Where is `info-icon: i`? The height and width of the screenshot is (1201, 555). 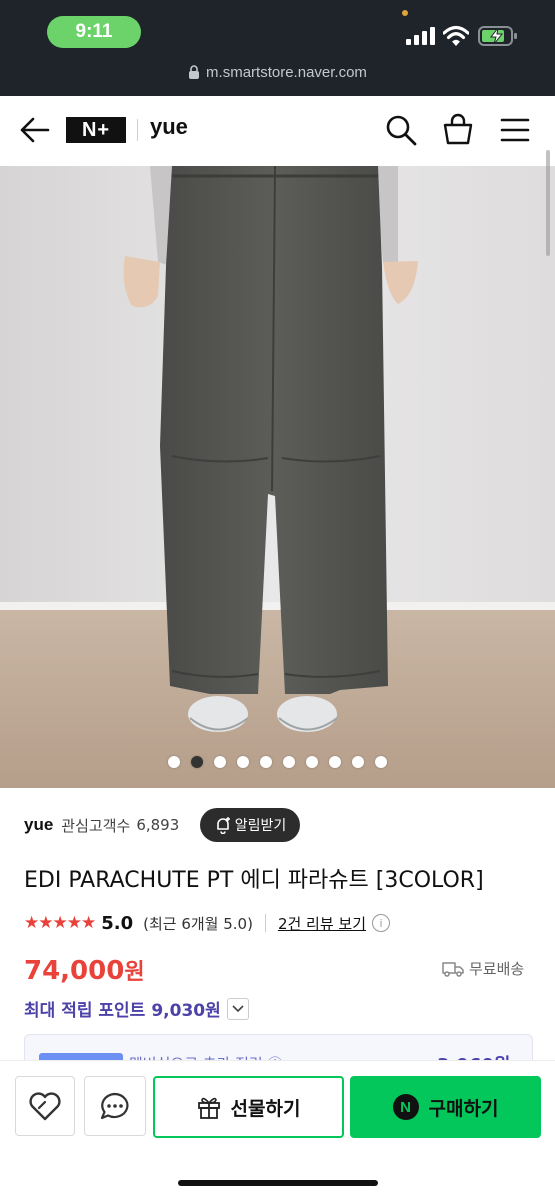
info-icon: i is located at coordinates (381, 923).